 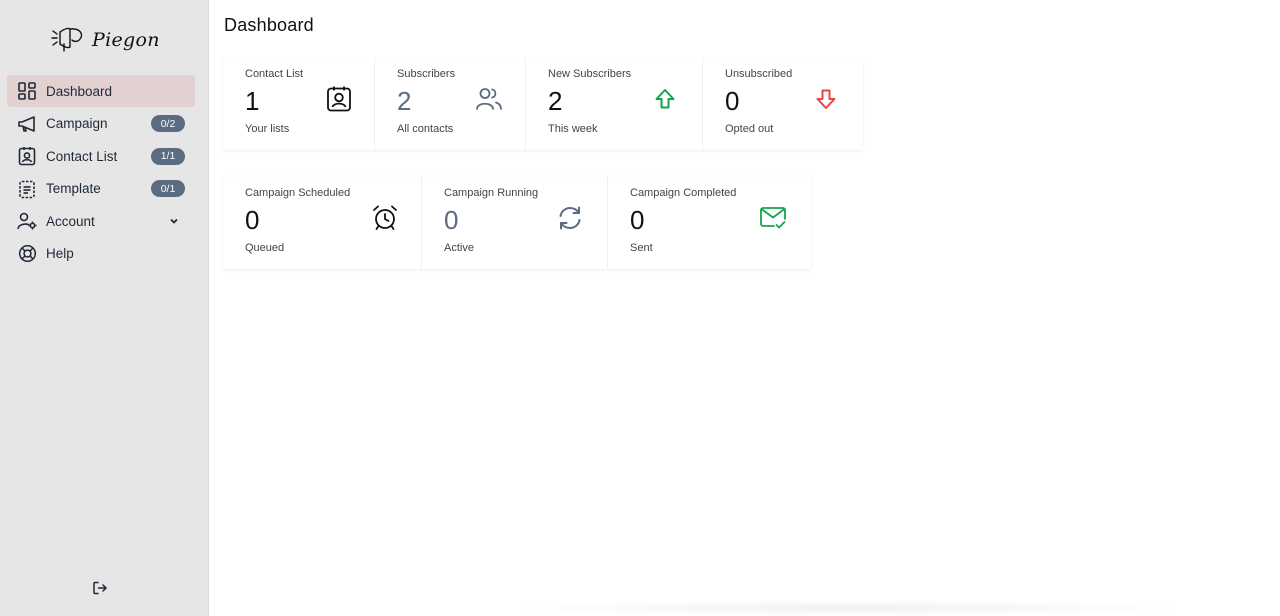 What do you see at coordinates (126, 40) in the screenshot?
I see `app-logo-text: Piegon` at bounding box center [126, 40].